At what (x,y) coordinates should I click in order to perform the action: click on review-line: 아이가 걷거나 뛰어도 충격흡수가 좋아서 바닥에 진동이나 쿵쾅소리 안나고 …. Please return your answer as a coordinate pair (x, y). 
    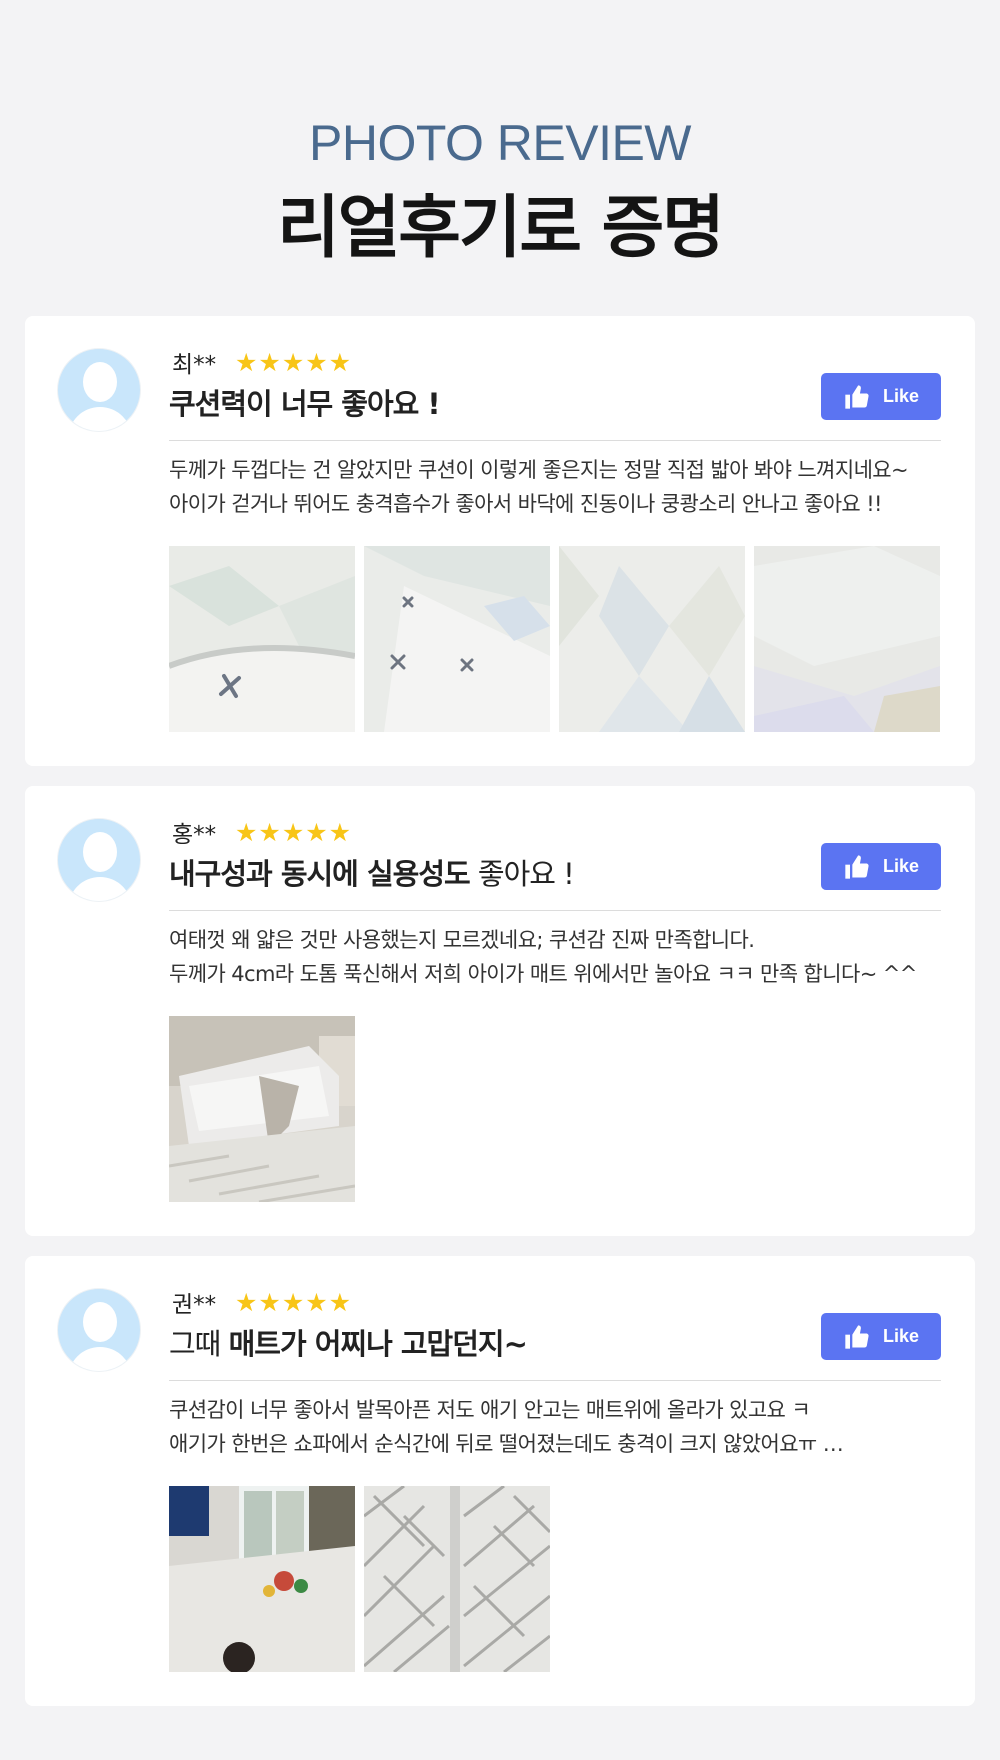
    Looking at the image, I should click on (525, 504).